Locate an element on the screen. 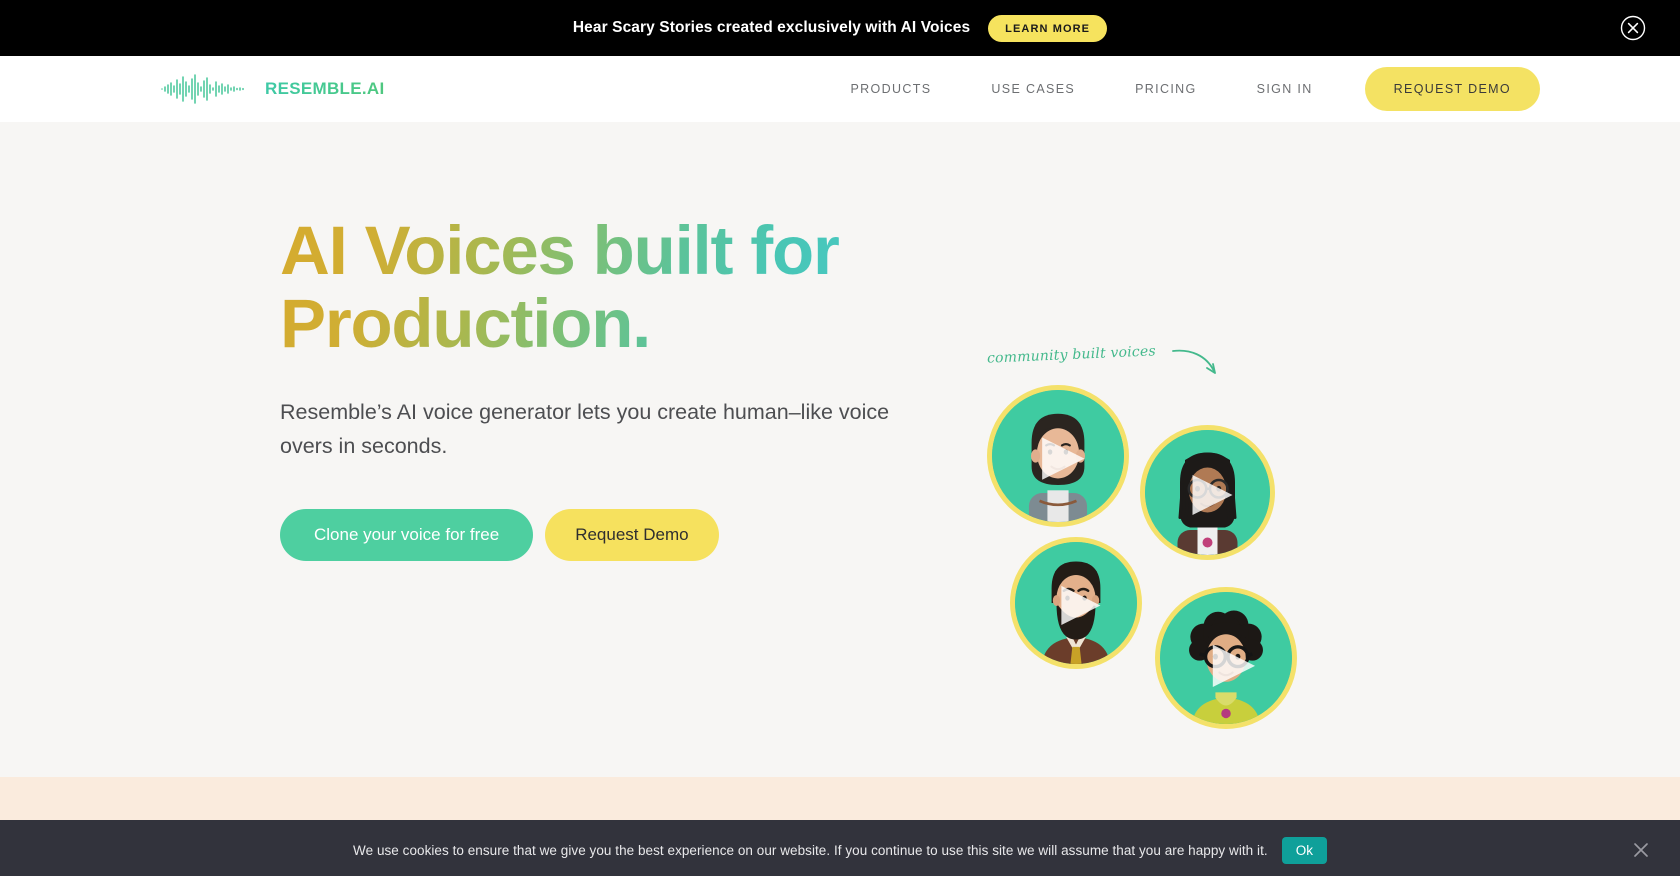  avatar-bearded-man-suit is located at coordinates (1076, 603).